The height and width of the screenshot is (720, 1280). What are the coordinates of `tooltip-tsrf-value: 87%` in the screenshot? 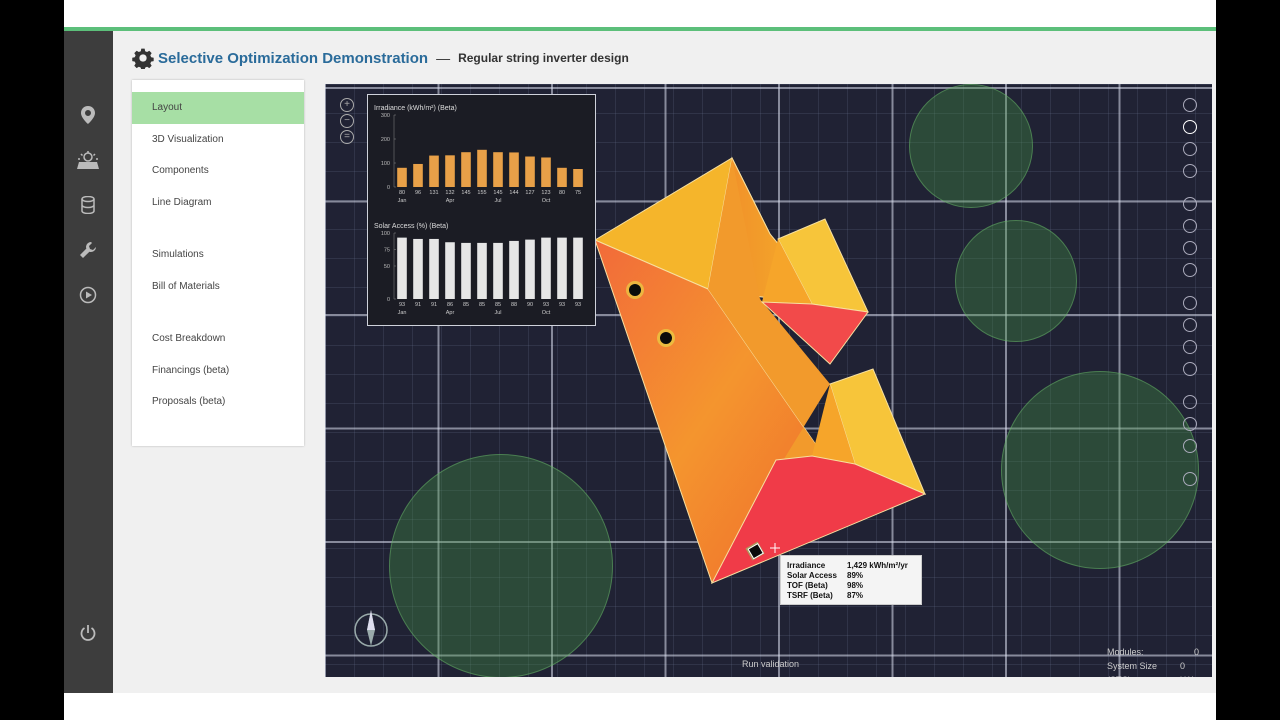 It's located at (855, 595).